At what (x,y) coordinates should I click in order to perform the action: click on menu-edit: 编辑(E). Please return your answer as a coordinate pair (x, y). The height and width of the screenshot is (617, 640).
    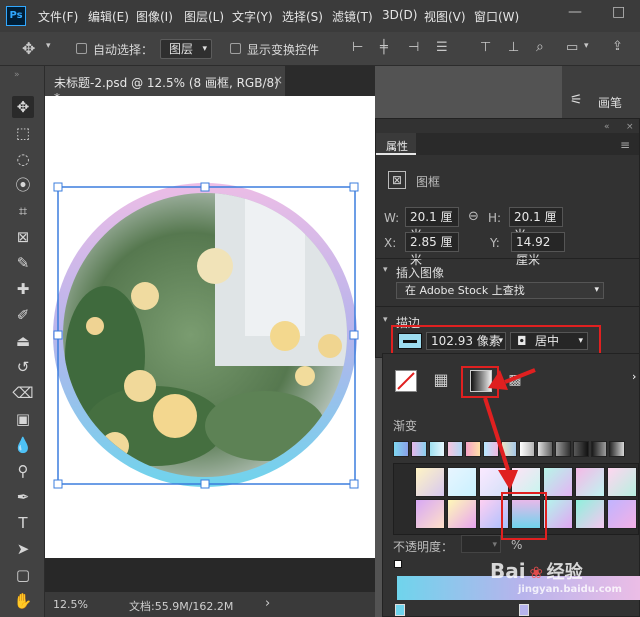
    Looking at the image, I should click on (108, 16).